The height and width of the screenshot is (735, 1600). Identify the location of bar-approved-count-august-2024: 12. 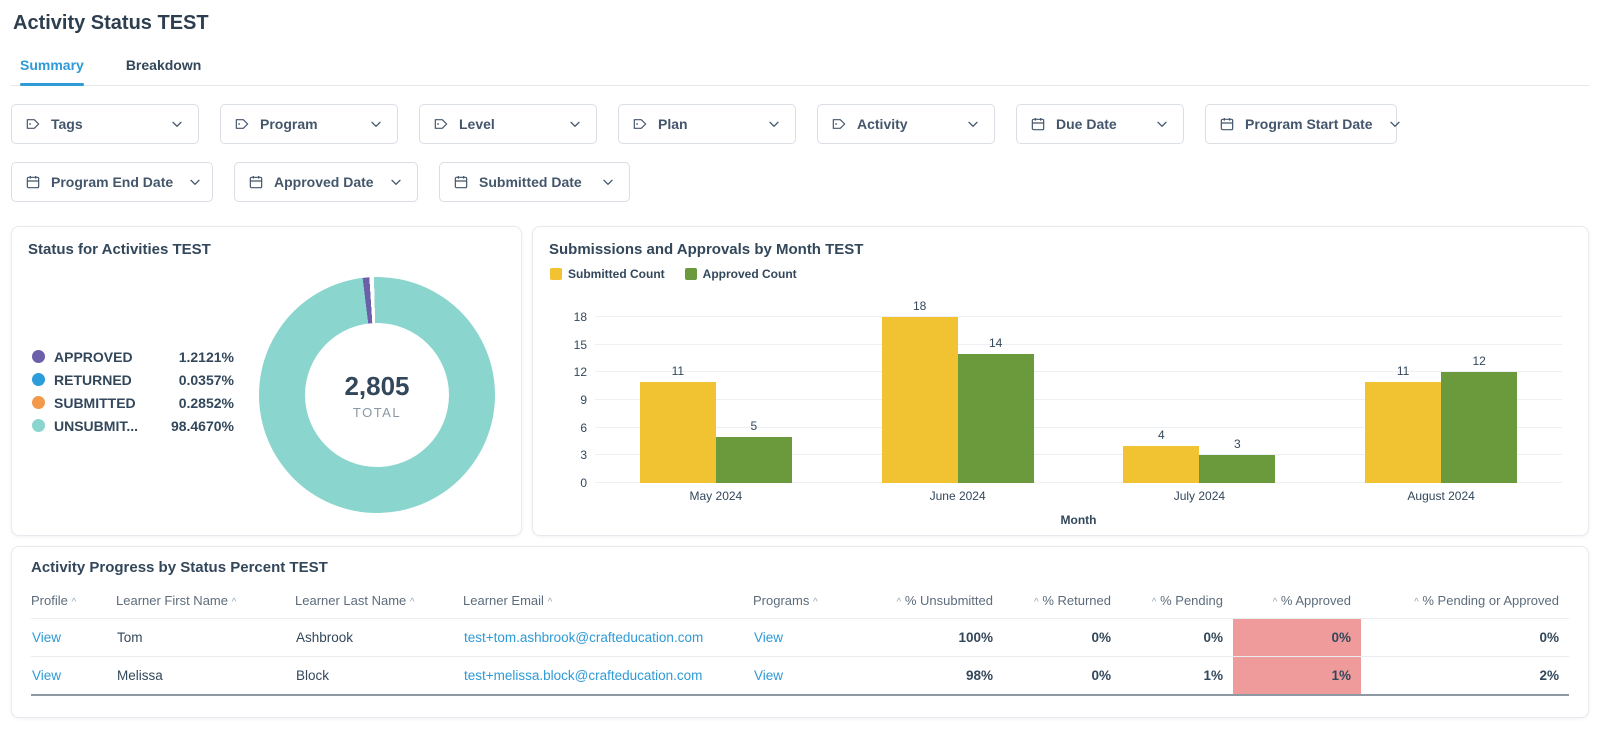
(1479, 418).